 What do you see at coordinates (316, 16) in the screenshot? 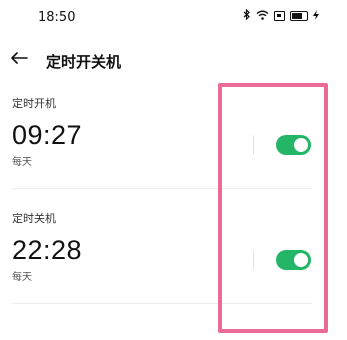
I see `charging-icon` at bounding box center [316, 16].